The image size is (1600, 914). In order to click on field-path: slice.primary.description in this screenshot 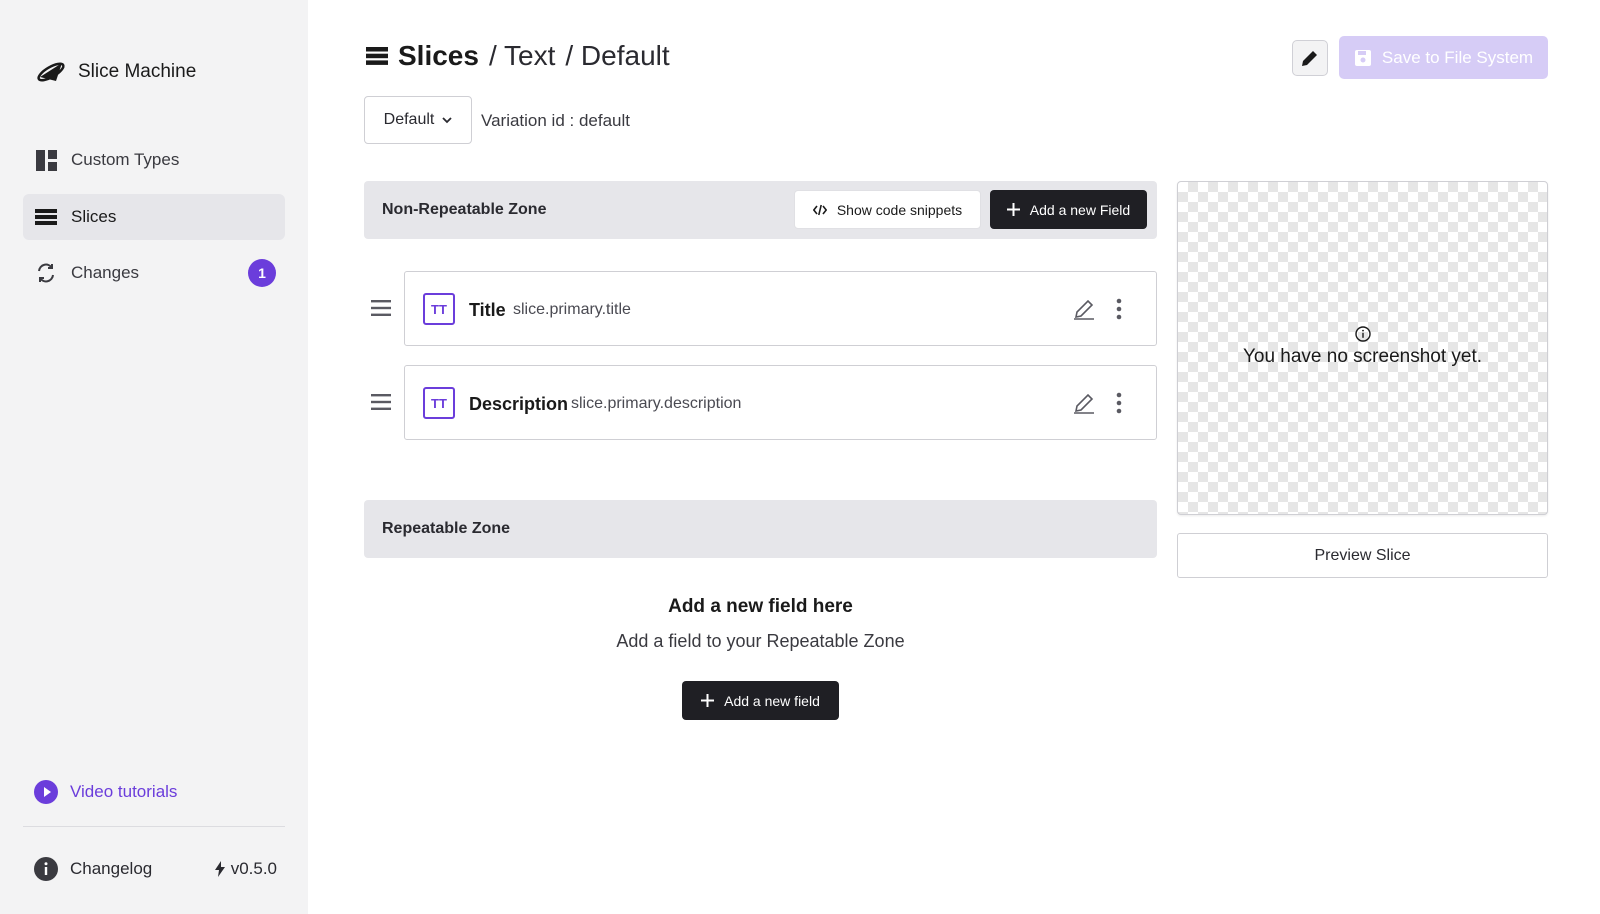, I will do `click(656, 403)`.